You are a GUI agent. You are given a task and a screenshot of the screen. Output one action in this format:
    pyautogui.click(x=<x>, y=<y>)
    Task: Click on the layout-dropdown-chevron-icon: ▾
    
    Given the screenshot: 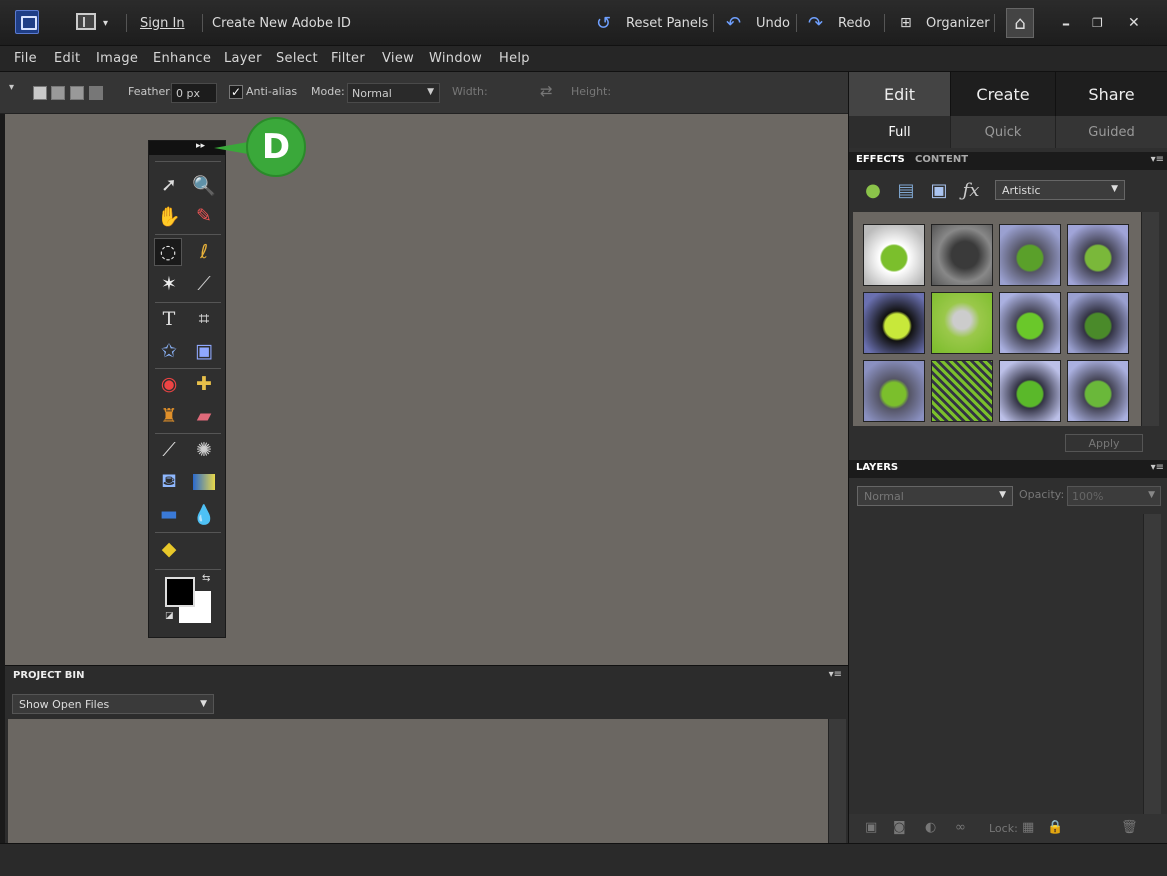 What is the action you would take?
    pyautogui.click(x=105, y=23)
    